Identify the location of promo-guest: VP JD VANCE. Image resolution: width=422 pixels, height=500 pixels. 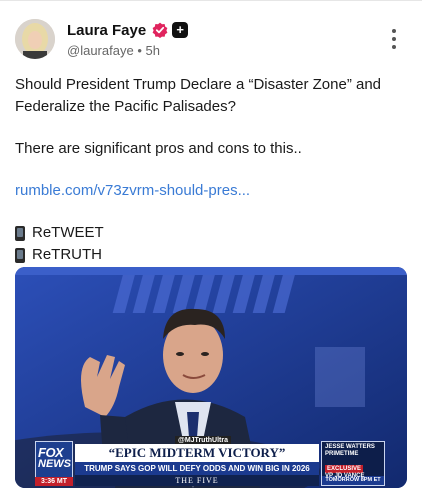
(345, 476).